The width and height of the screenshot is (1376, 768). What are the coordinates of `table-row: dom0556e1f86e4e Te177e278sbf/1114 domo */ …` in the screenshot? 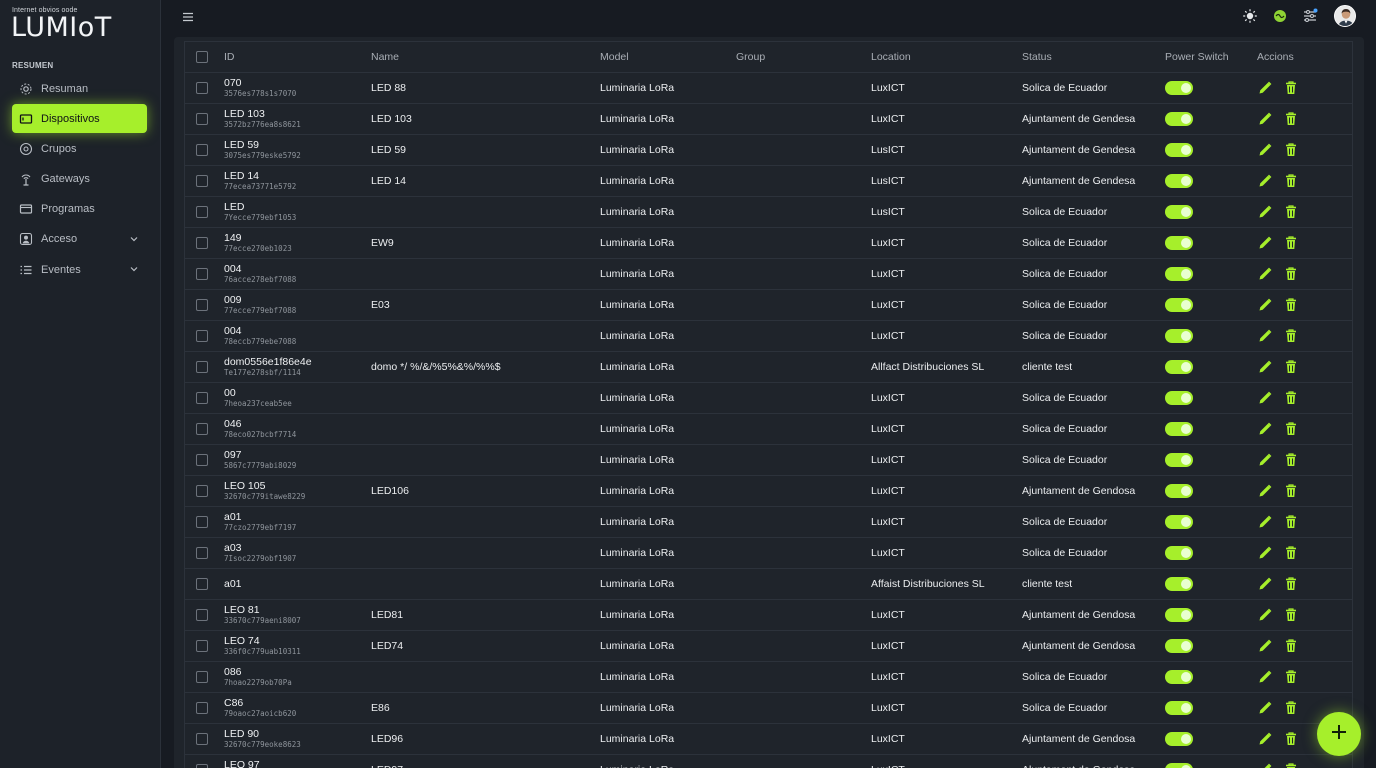 It's located at (768, 367).